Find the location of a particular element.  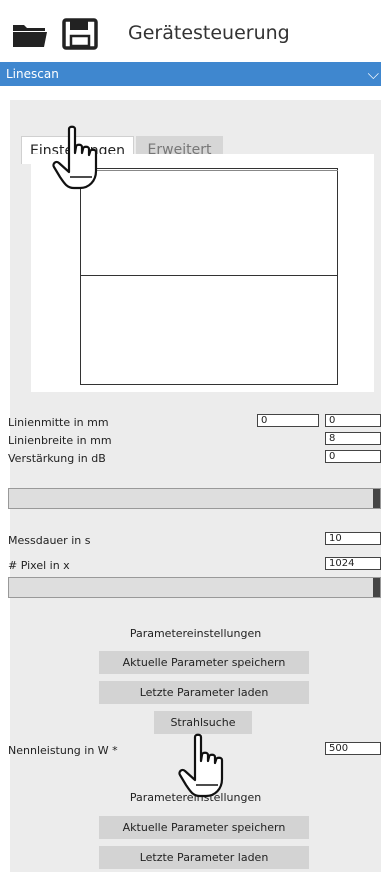

pixel-input: 1024 is located at coordinates (353, 563).